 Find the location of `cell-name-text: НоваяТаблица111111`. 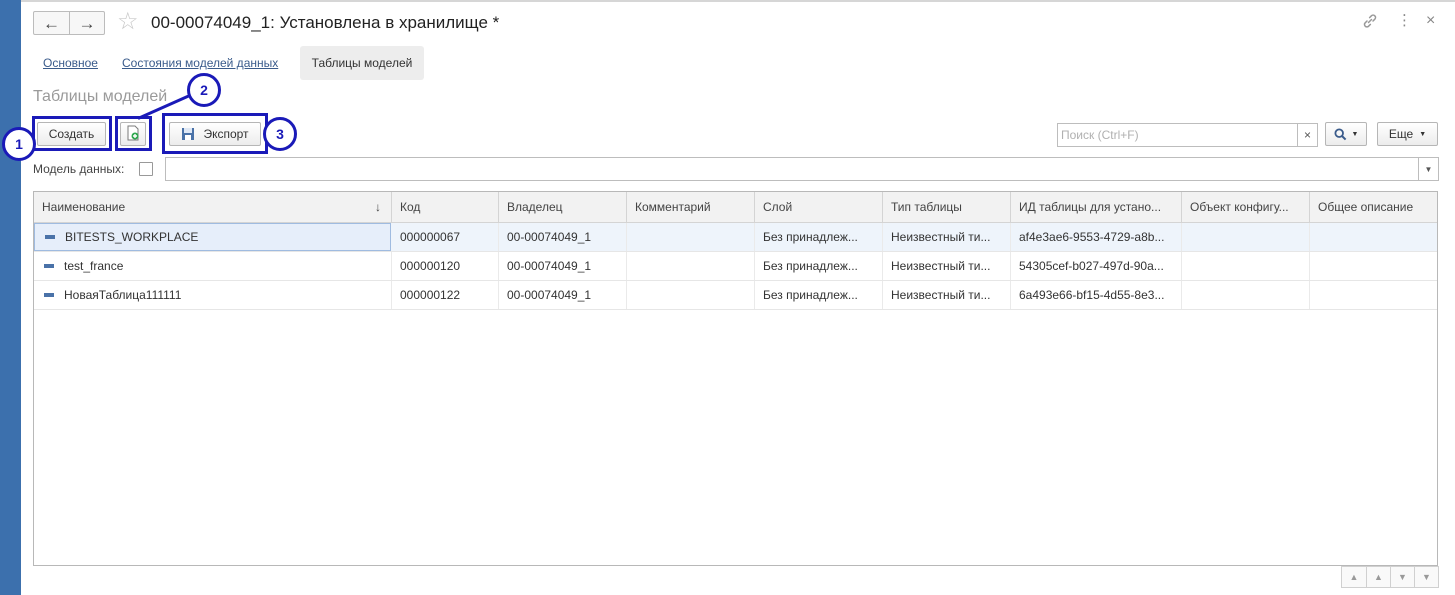

cell-name-text: НоваяТаблица111111 is located at coordinates (123, 295).